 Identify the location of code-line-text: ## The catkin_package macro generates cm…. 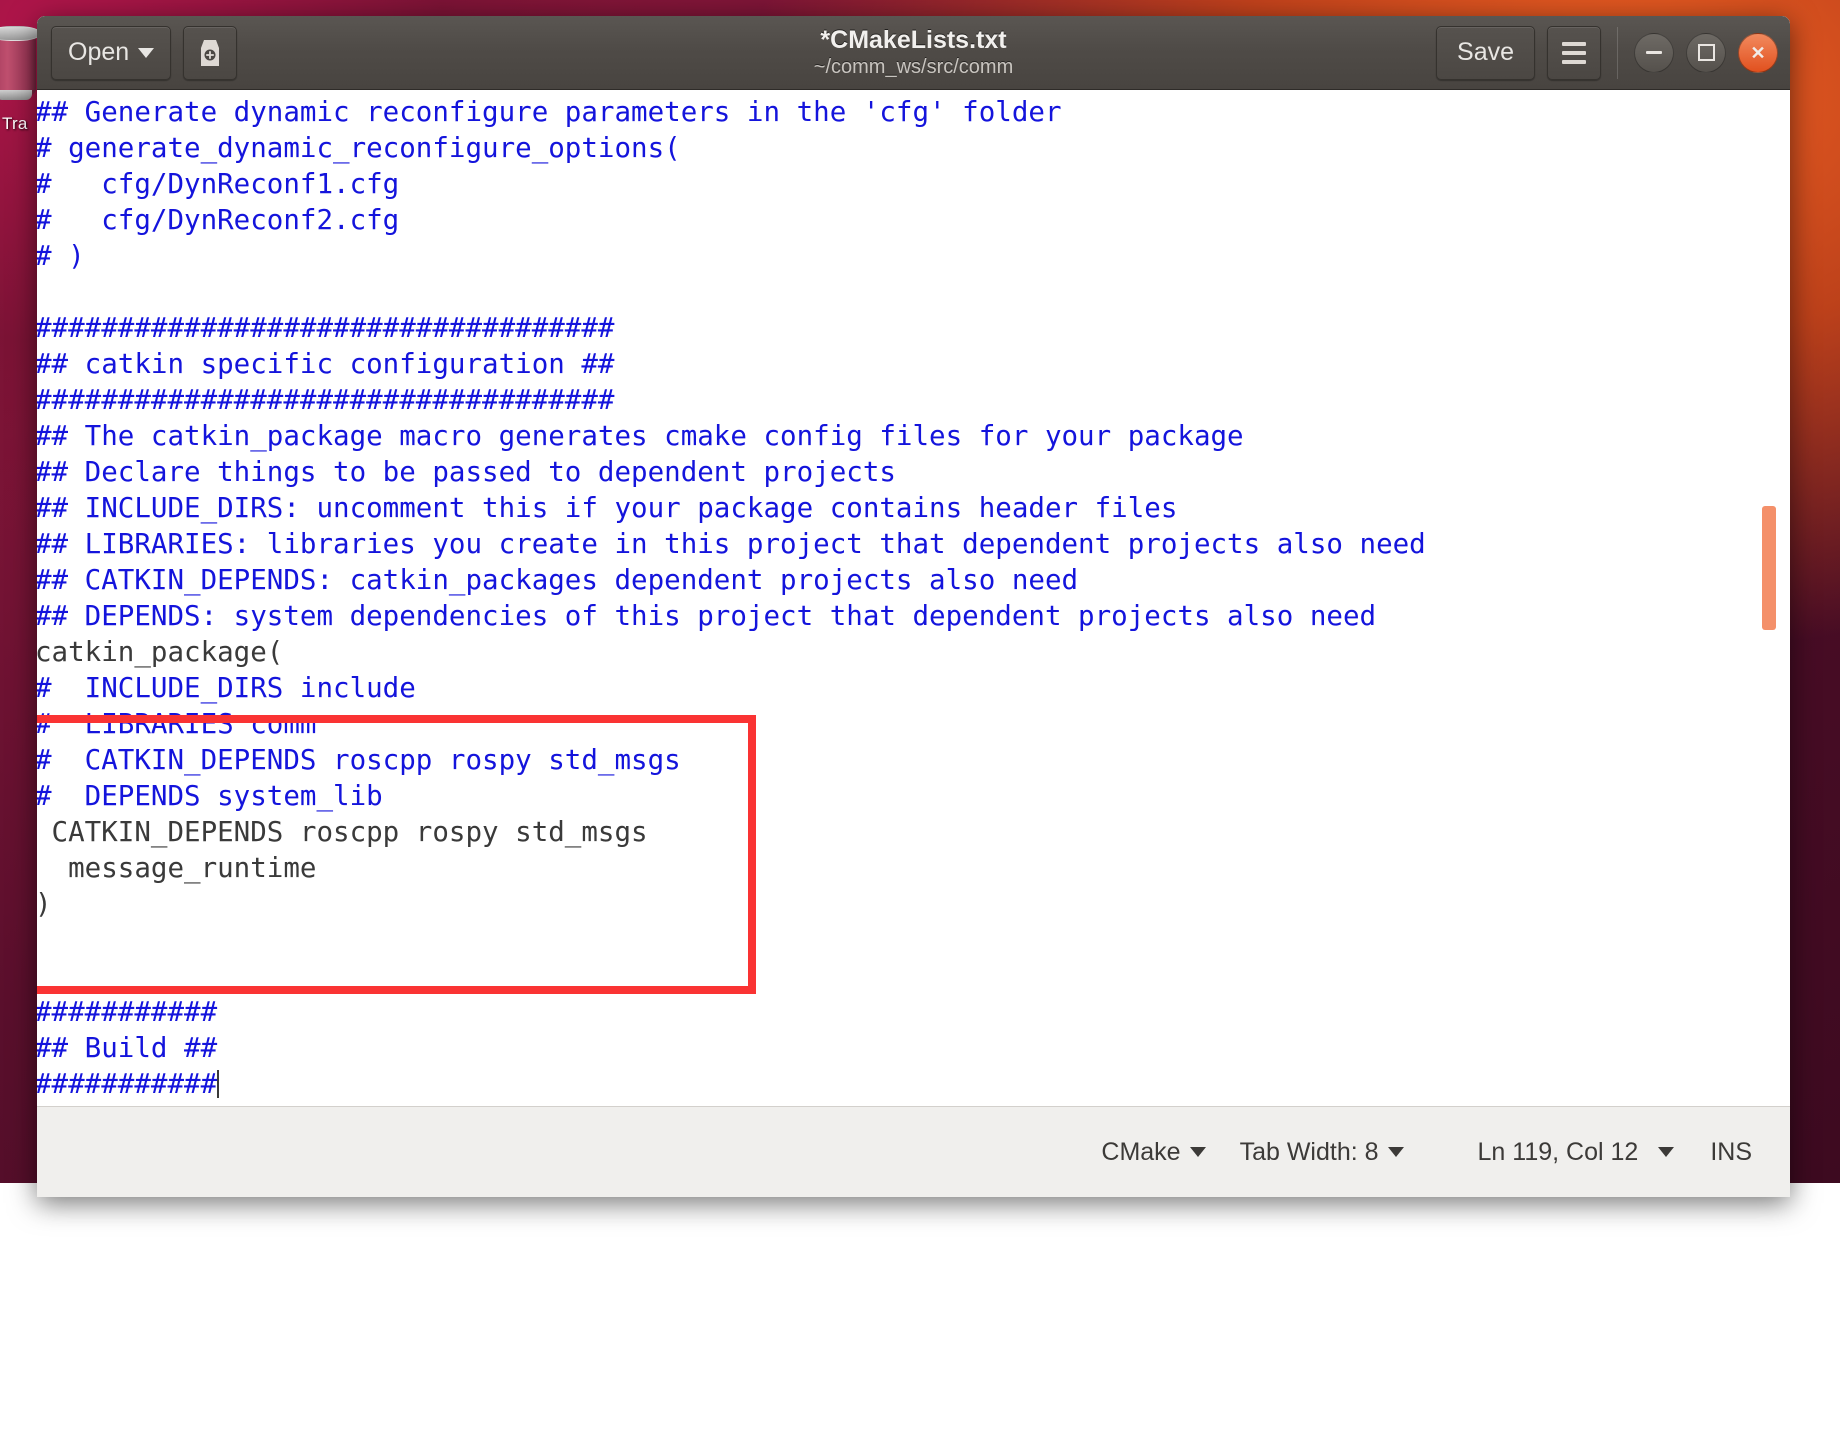
(640, 436).